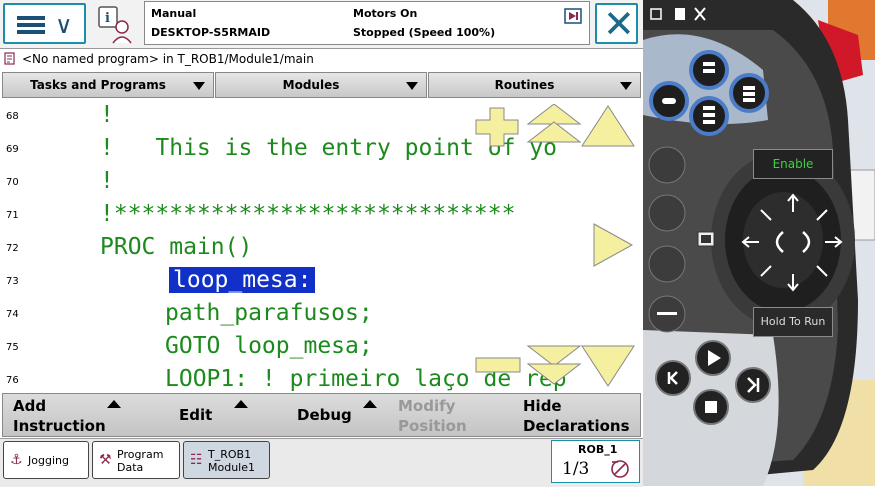  I want to click on tab-label: Routines, so click(524, 85).